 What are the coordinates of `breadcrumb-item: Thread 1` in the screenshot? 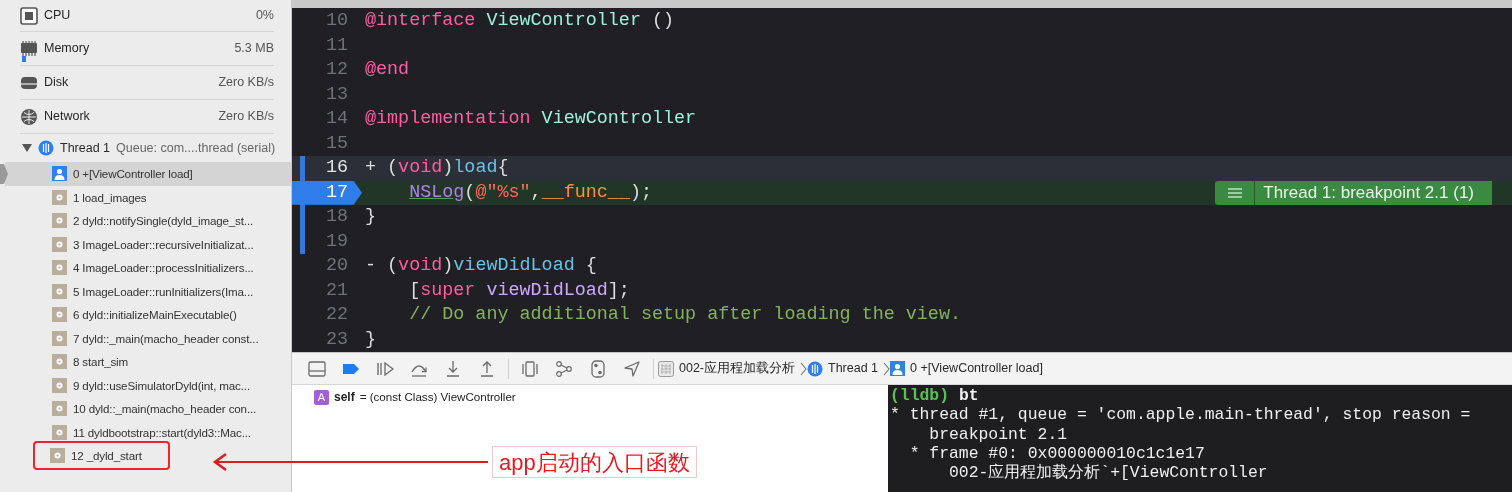 It's located at (843, 368).